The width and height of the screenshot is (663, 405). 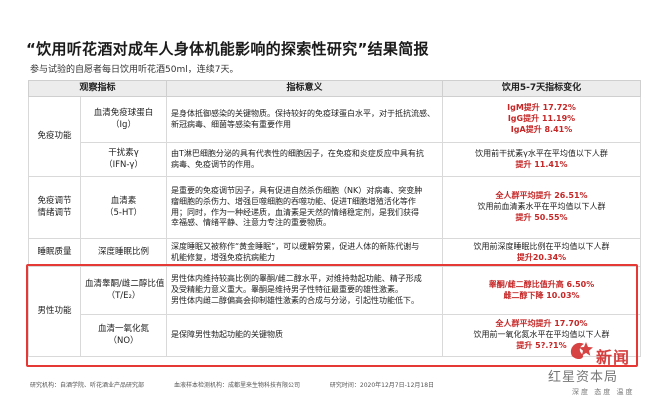 I want to click on change-deep-sleep: 饮用前深度睡眠比例在平均值以下人群 提升20.34%, so click(x=542, y=252).